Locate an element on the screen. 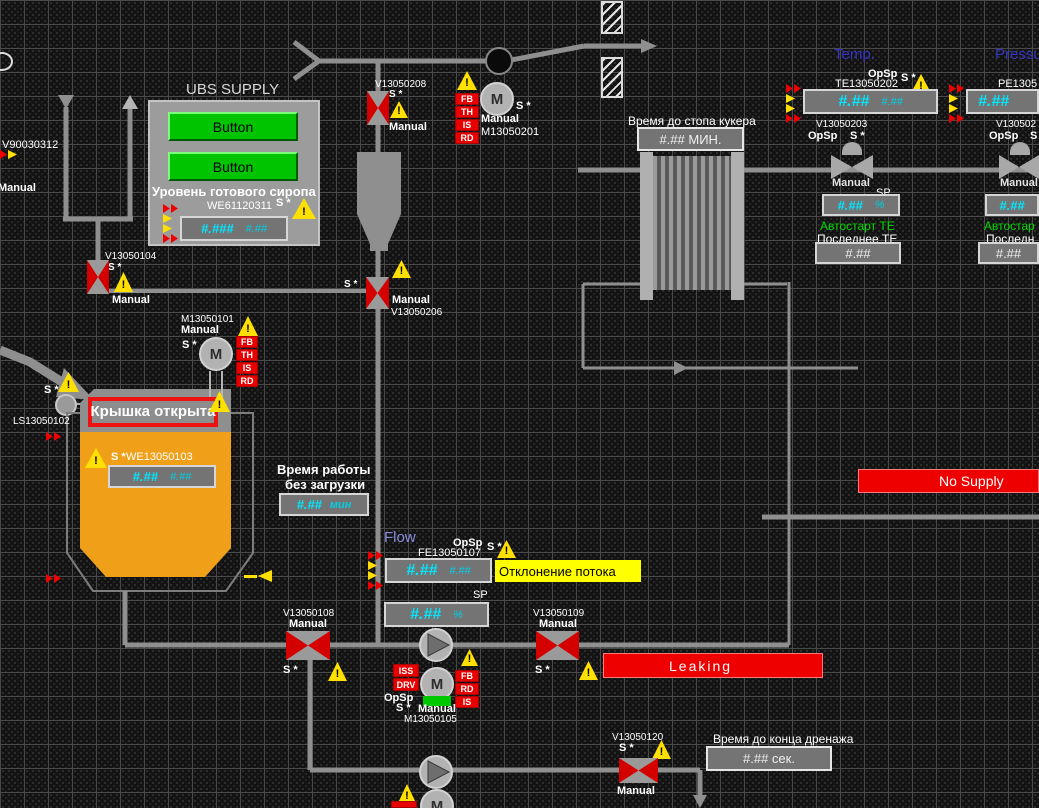 The width and height of the screenshot is (1039, 808). valve-v13050109 is located at coordinates (557, 645).